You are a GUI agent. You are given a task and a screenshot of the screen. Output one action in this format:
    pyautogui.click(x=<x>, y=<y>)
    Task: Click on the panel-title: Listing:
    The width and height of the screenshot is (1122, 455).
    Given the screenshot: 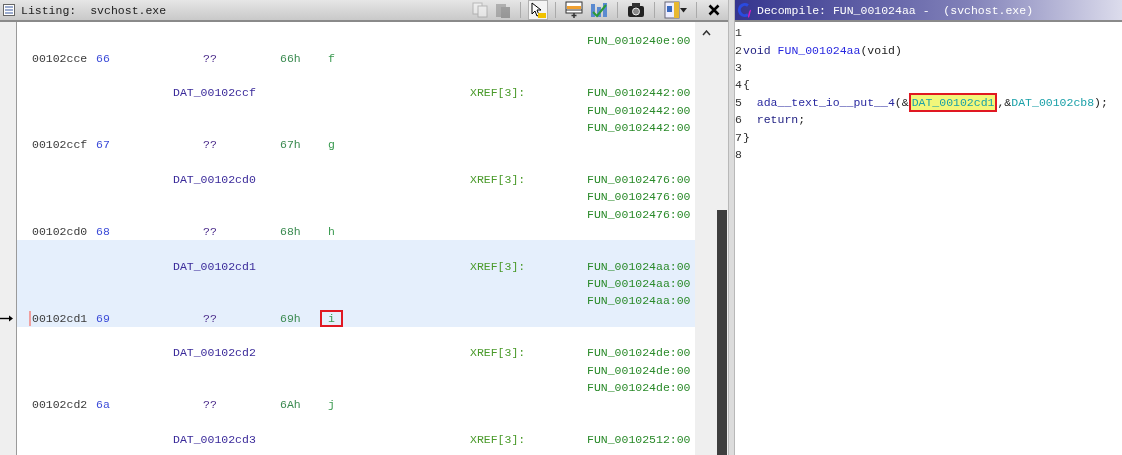 What is the action you would take?
    pyautogui.click(x=49, y=10)
    